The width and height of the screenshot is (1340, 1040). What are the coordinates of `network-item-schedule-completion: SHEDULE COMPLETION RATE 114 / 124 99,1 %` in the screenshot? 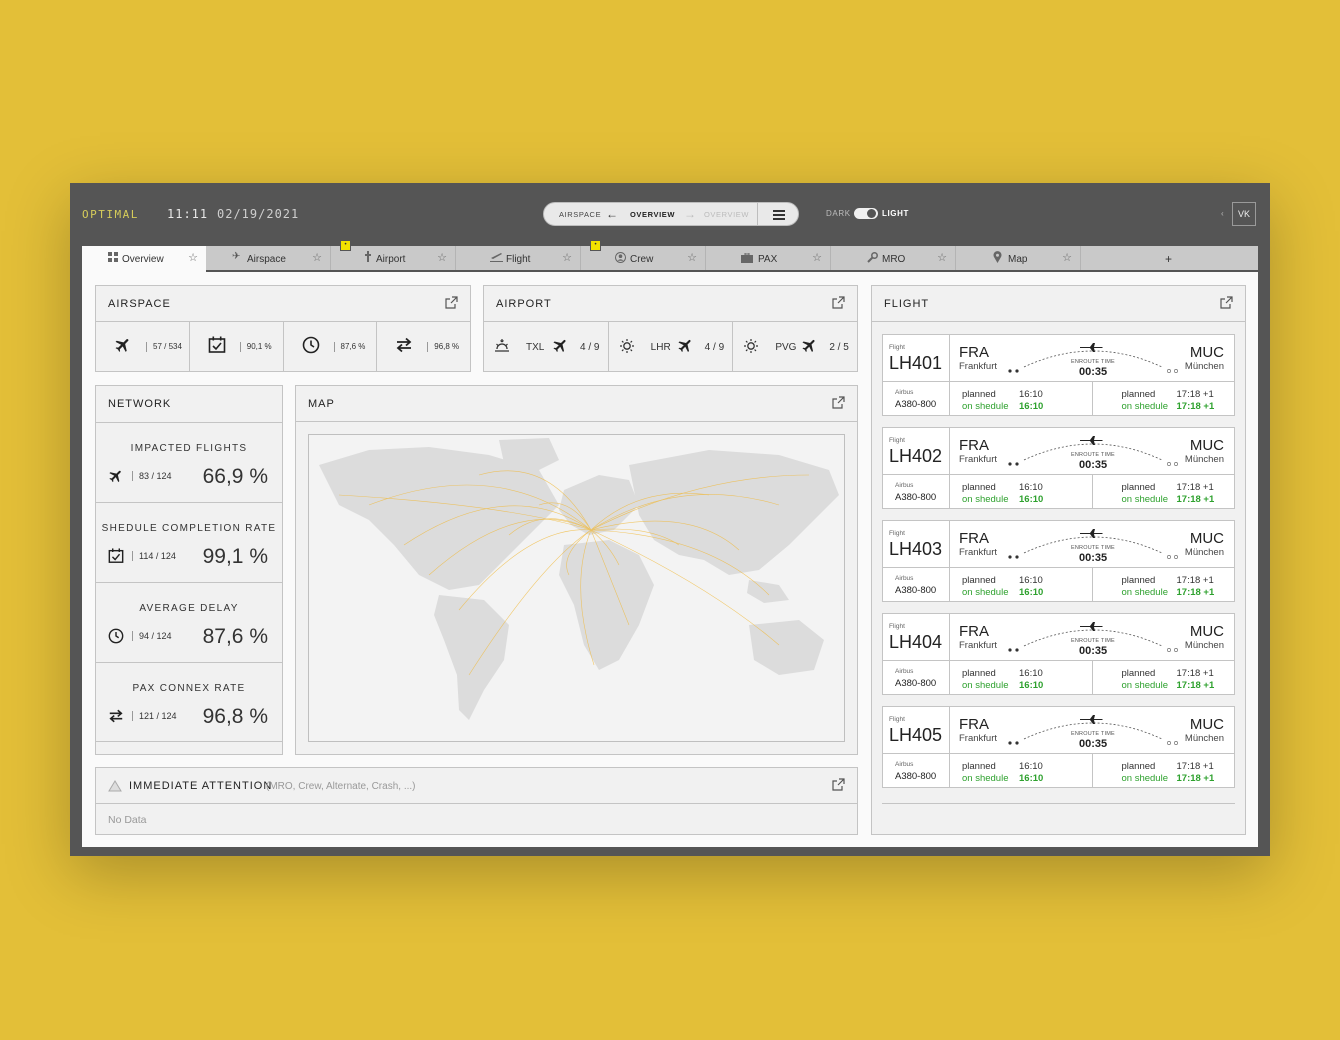 It's located at (189, 542).